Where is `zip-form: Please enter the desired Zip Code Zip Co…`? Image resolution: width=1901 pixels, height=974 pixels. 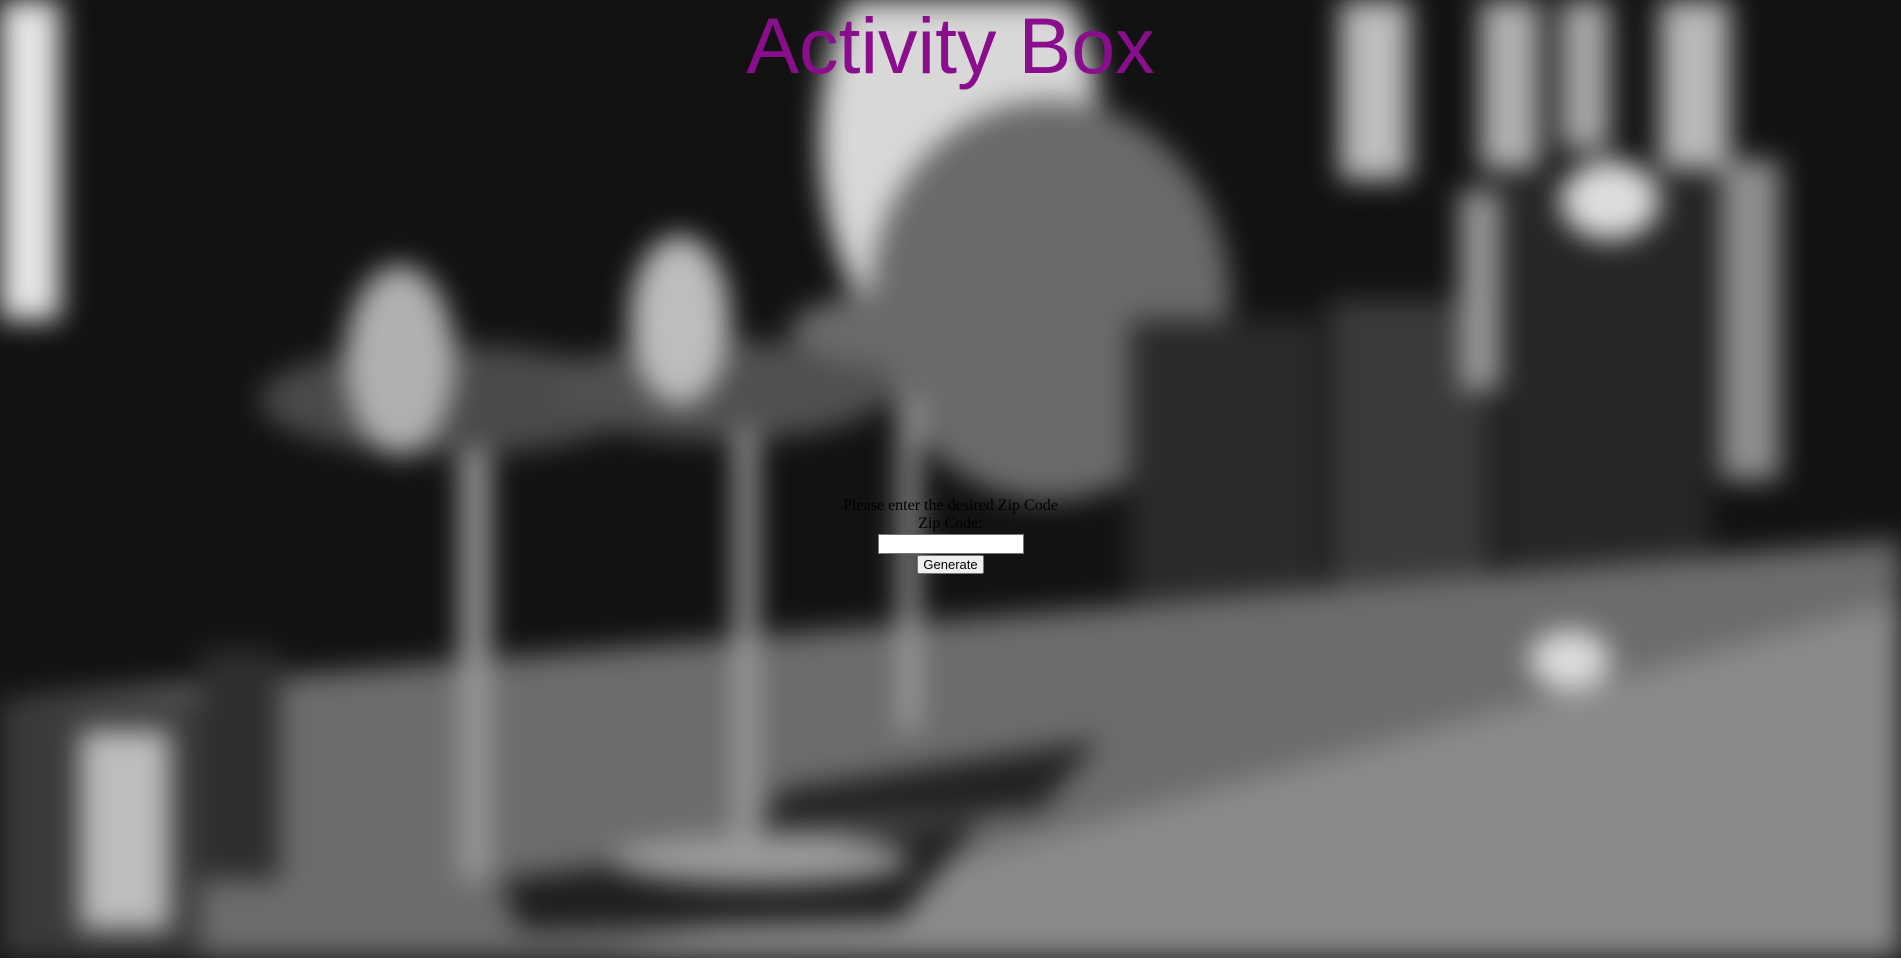
zip-form: Please enter the desired Zip Code Zip Co… is located at coordinates (950, 535).